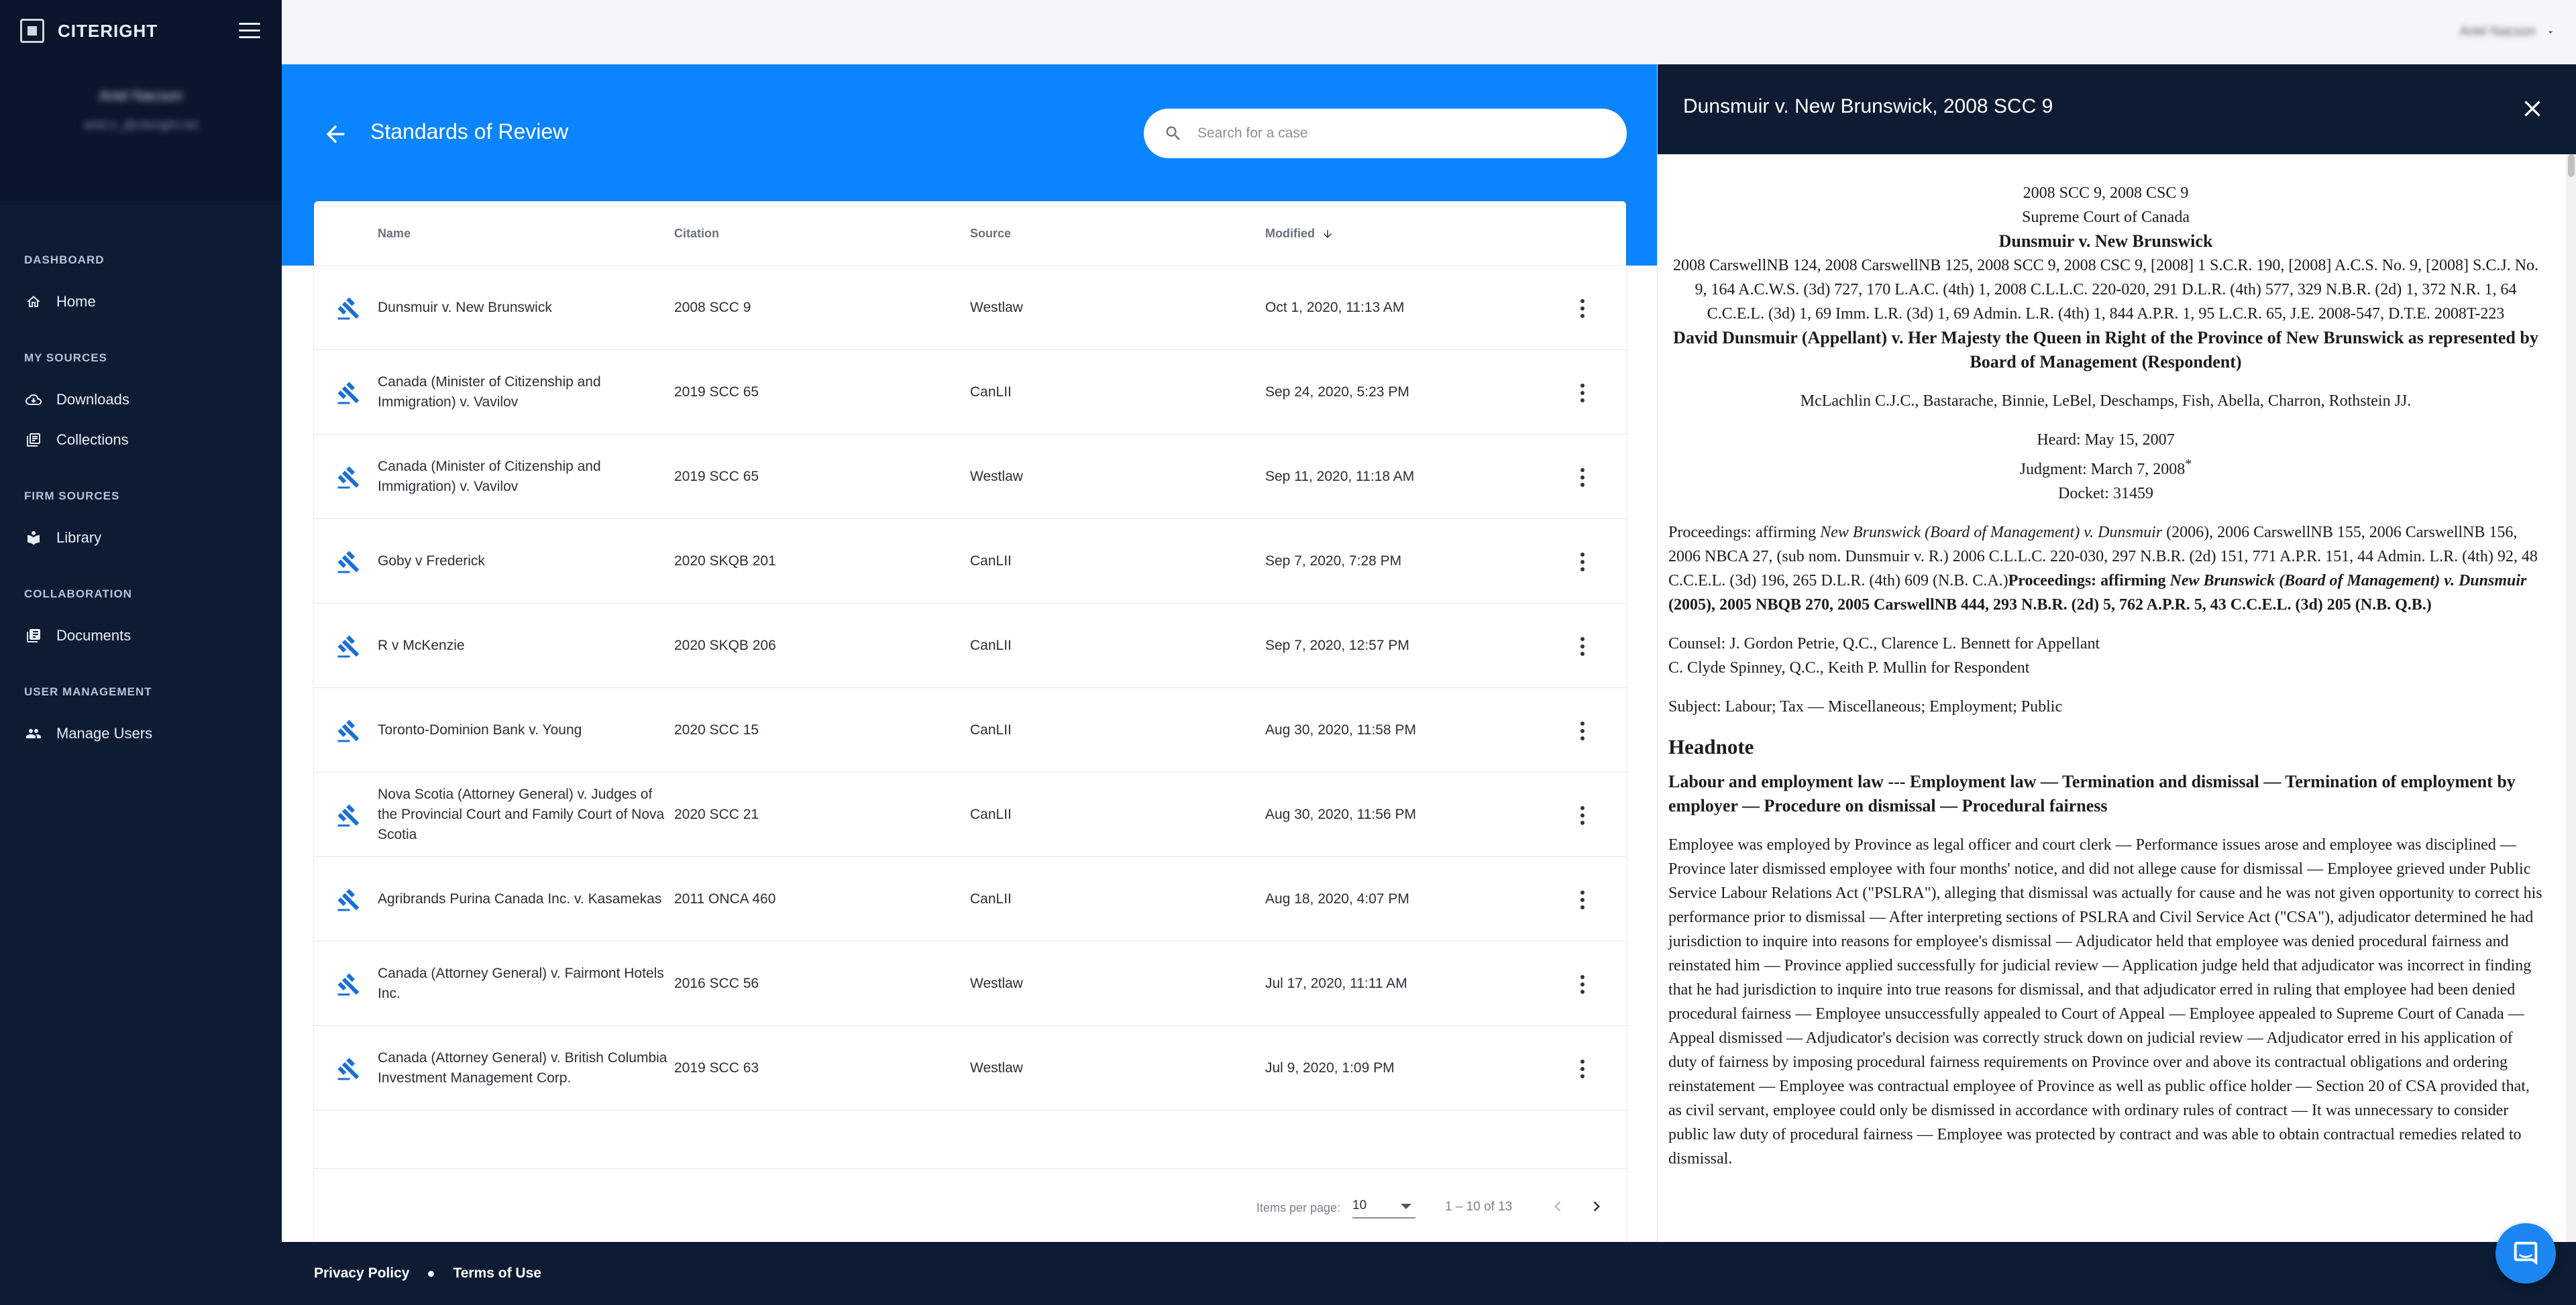 This screenshot has height=1305, width=2576. I want to click on footnote-marker: *, so click(2188, 464).